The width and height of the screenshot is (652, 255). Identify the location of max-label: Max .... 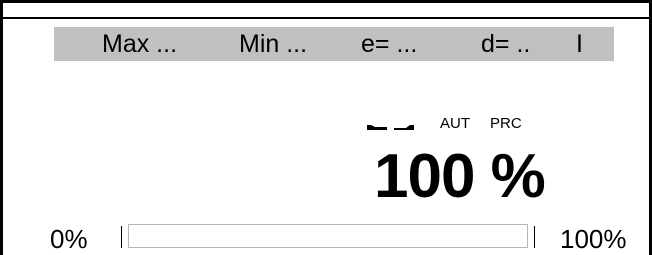
(140, 44).